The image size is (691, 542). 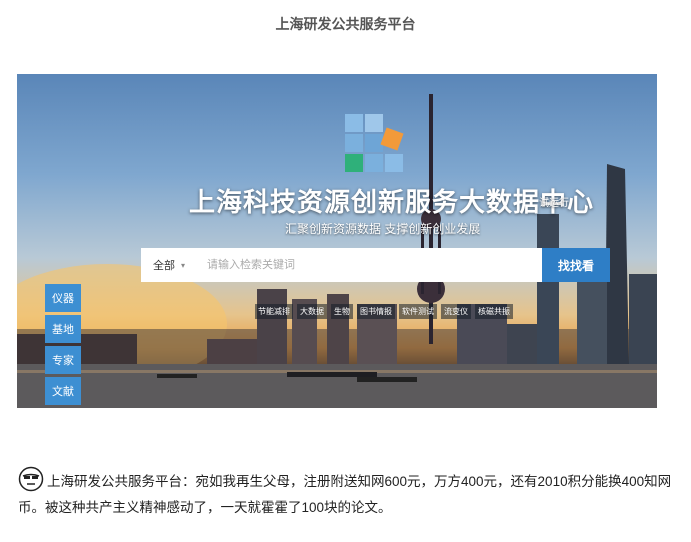 What do you see at coordinates (576, 265) in the screenshot?
I see `search-button: 找找看` at bounding box center [576, 265].